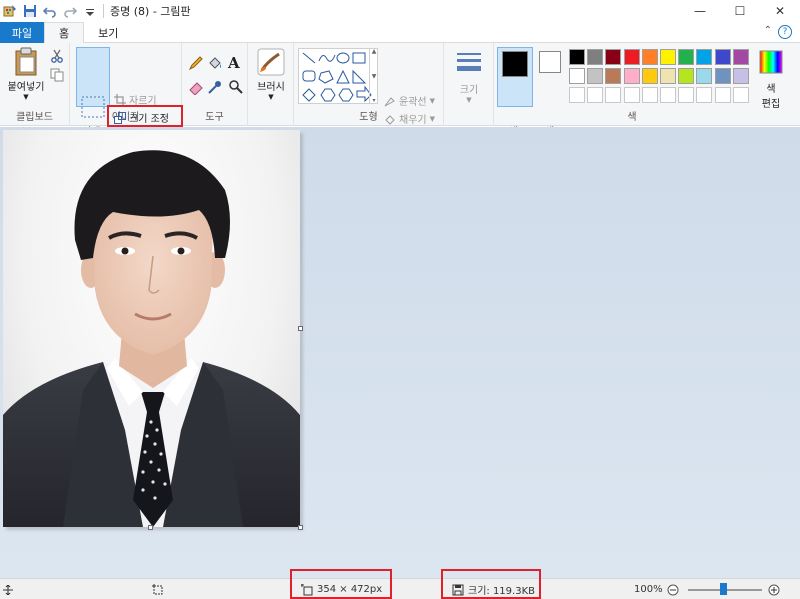 Image resolution: width=800 pixels, height=599 pixels. Describe the element at coordinates (469, 62) in the screenshot. I see `line-size-icon` at that location.